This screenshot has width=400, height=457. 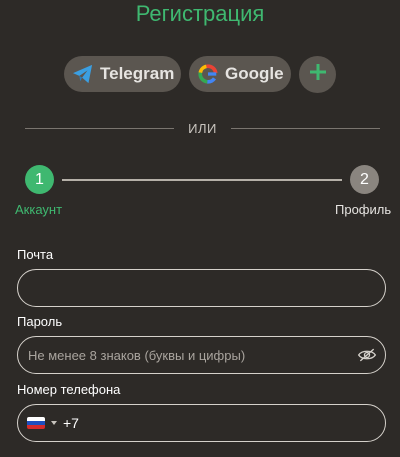 I want to click on page-title: Регистрация, so click(x=200, y=13).